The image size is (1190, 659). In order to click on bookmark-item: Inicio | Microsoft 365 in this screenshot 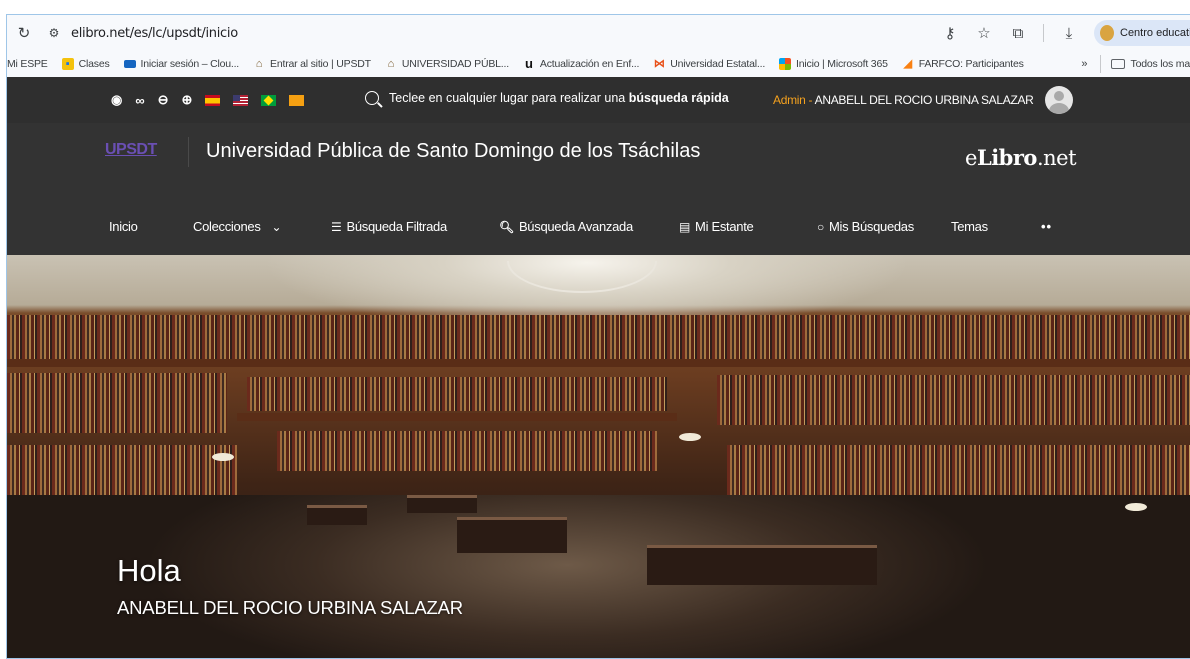, I will do `click(833, 64)`.